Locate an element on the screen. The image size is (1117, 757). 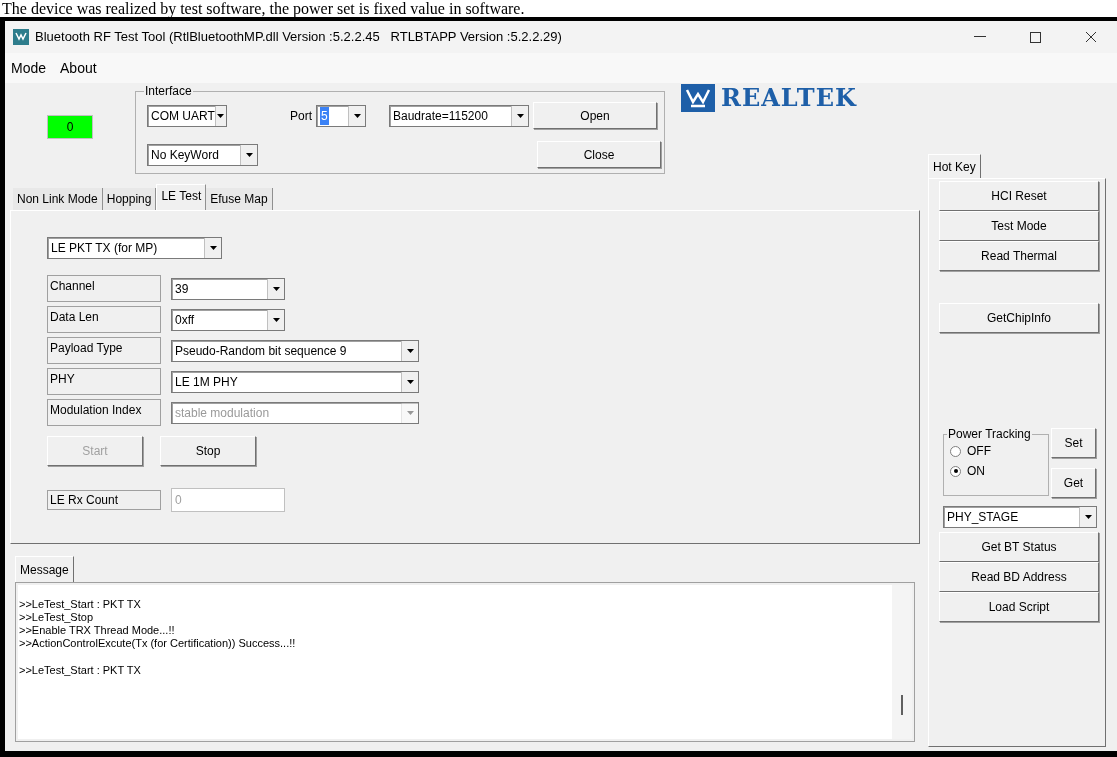
push-button: Stop is located at coordinates (208, 451).